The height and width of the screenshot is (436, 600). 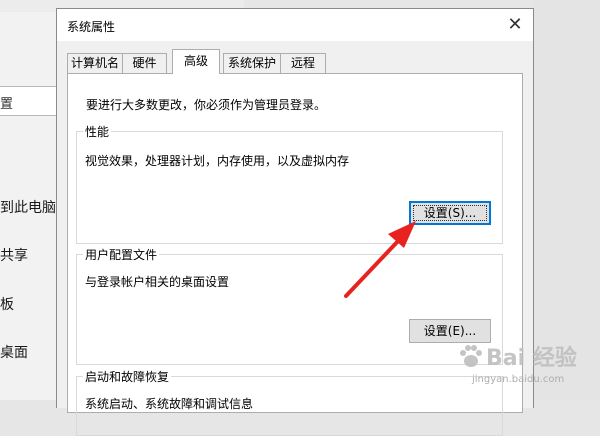 What do you see at coordinates (295, 25) in the screenshot?
I see `dialog-titlebar: 系统属性 ✕` at bounding box center [295, 25].